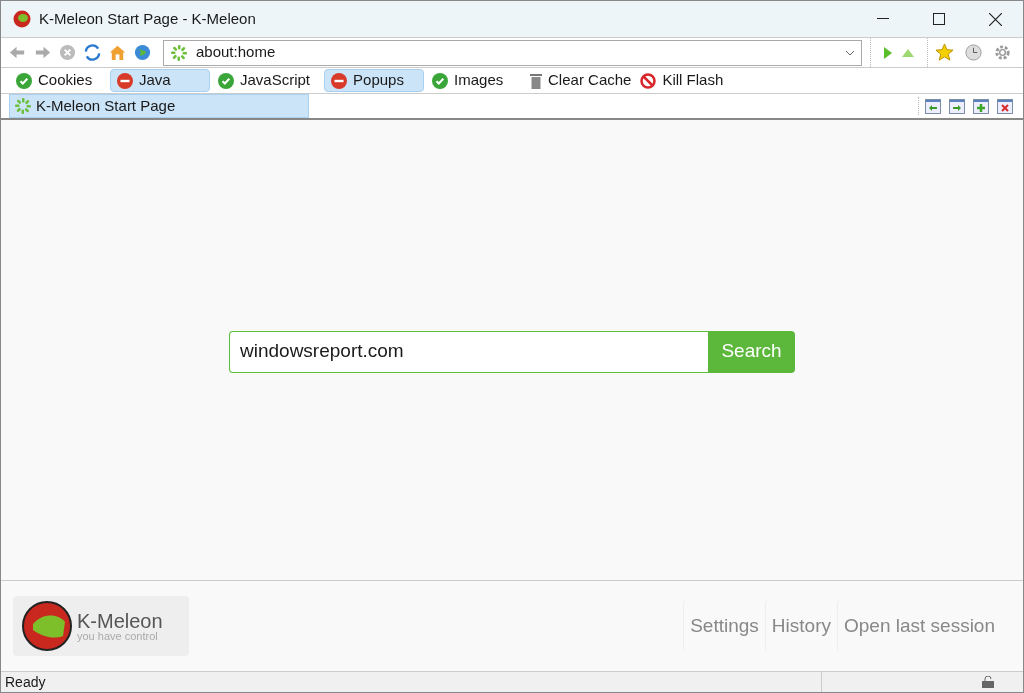 Image resolution: width=1024 pixels, height=693 pixels. I want to click on logo-name: K-Meleon, so click(120, 620).